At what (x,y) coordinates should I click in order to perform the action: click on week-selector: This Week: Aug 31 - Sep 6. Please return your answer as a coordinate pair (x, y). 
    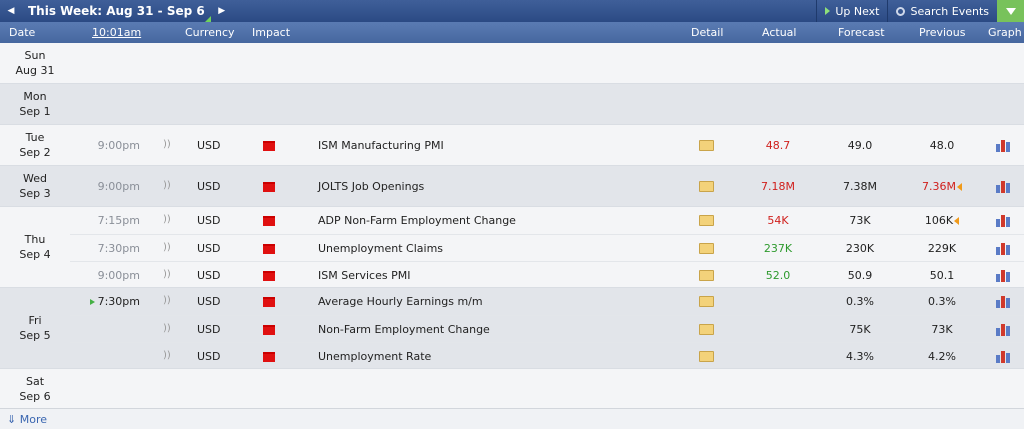
    Looking at the image, I should click on (116, 11).